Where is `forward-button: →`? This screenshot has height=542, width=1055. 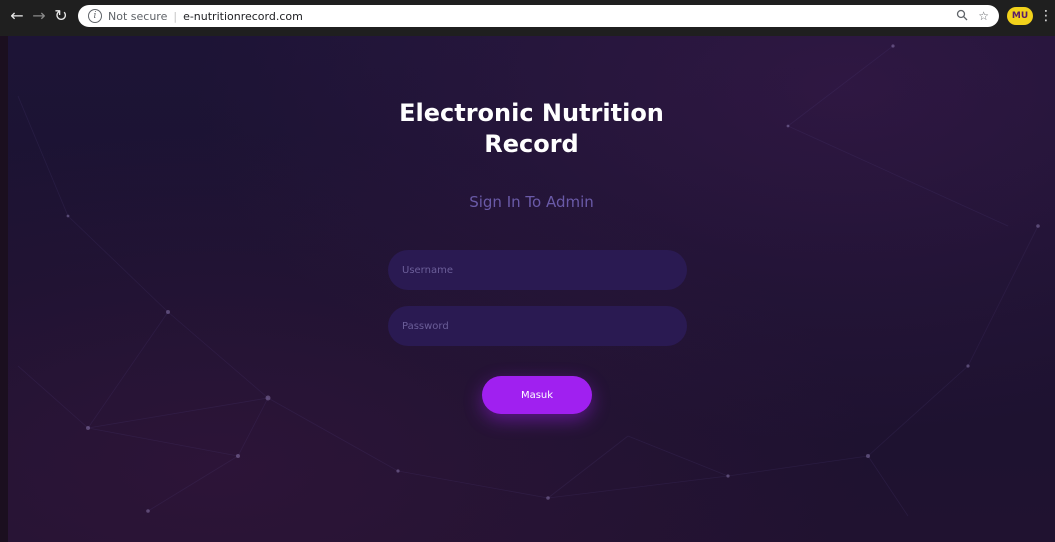
forward-button: → is located at coordinates (39, 16).